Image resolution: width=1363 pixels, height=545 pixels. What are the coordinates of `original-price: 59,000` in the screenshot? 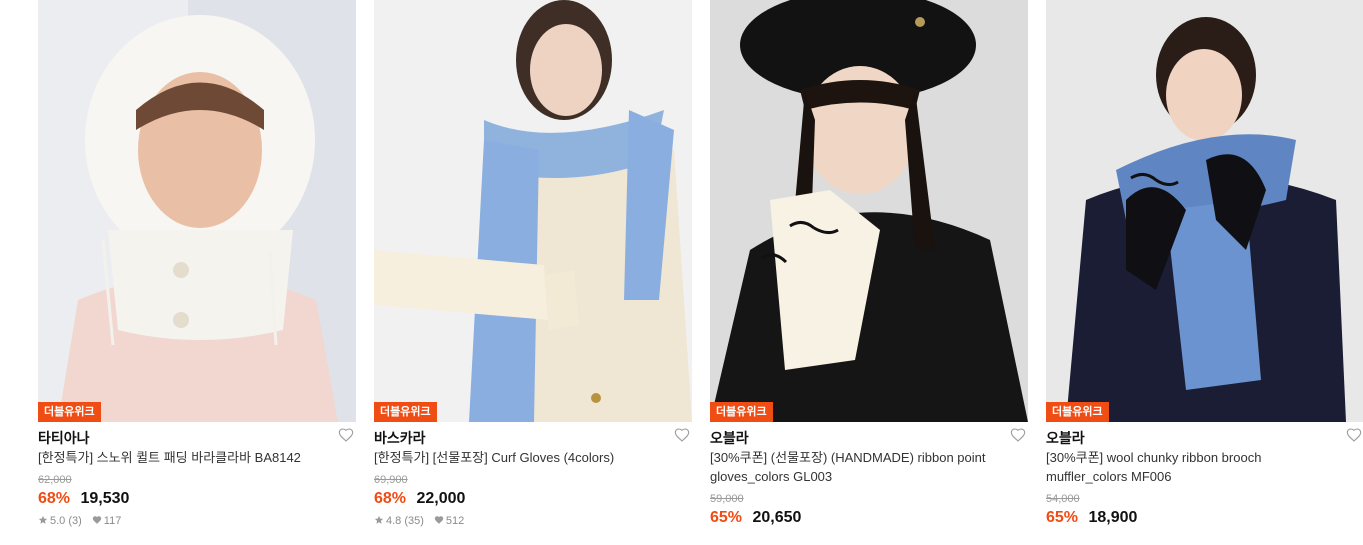 It's located at (727, 499).